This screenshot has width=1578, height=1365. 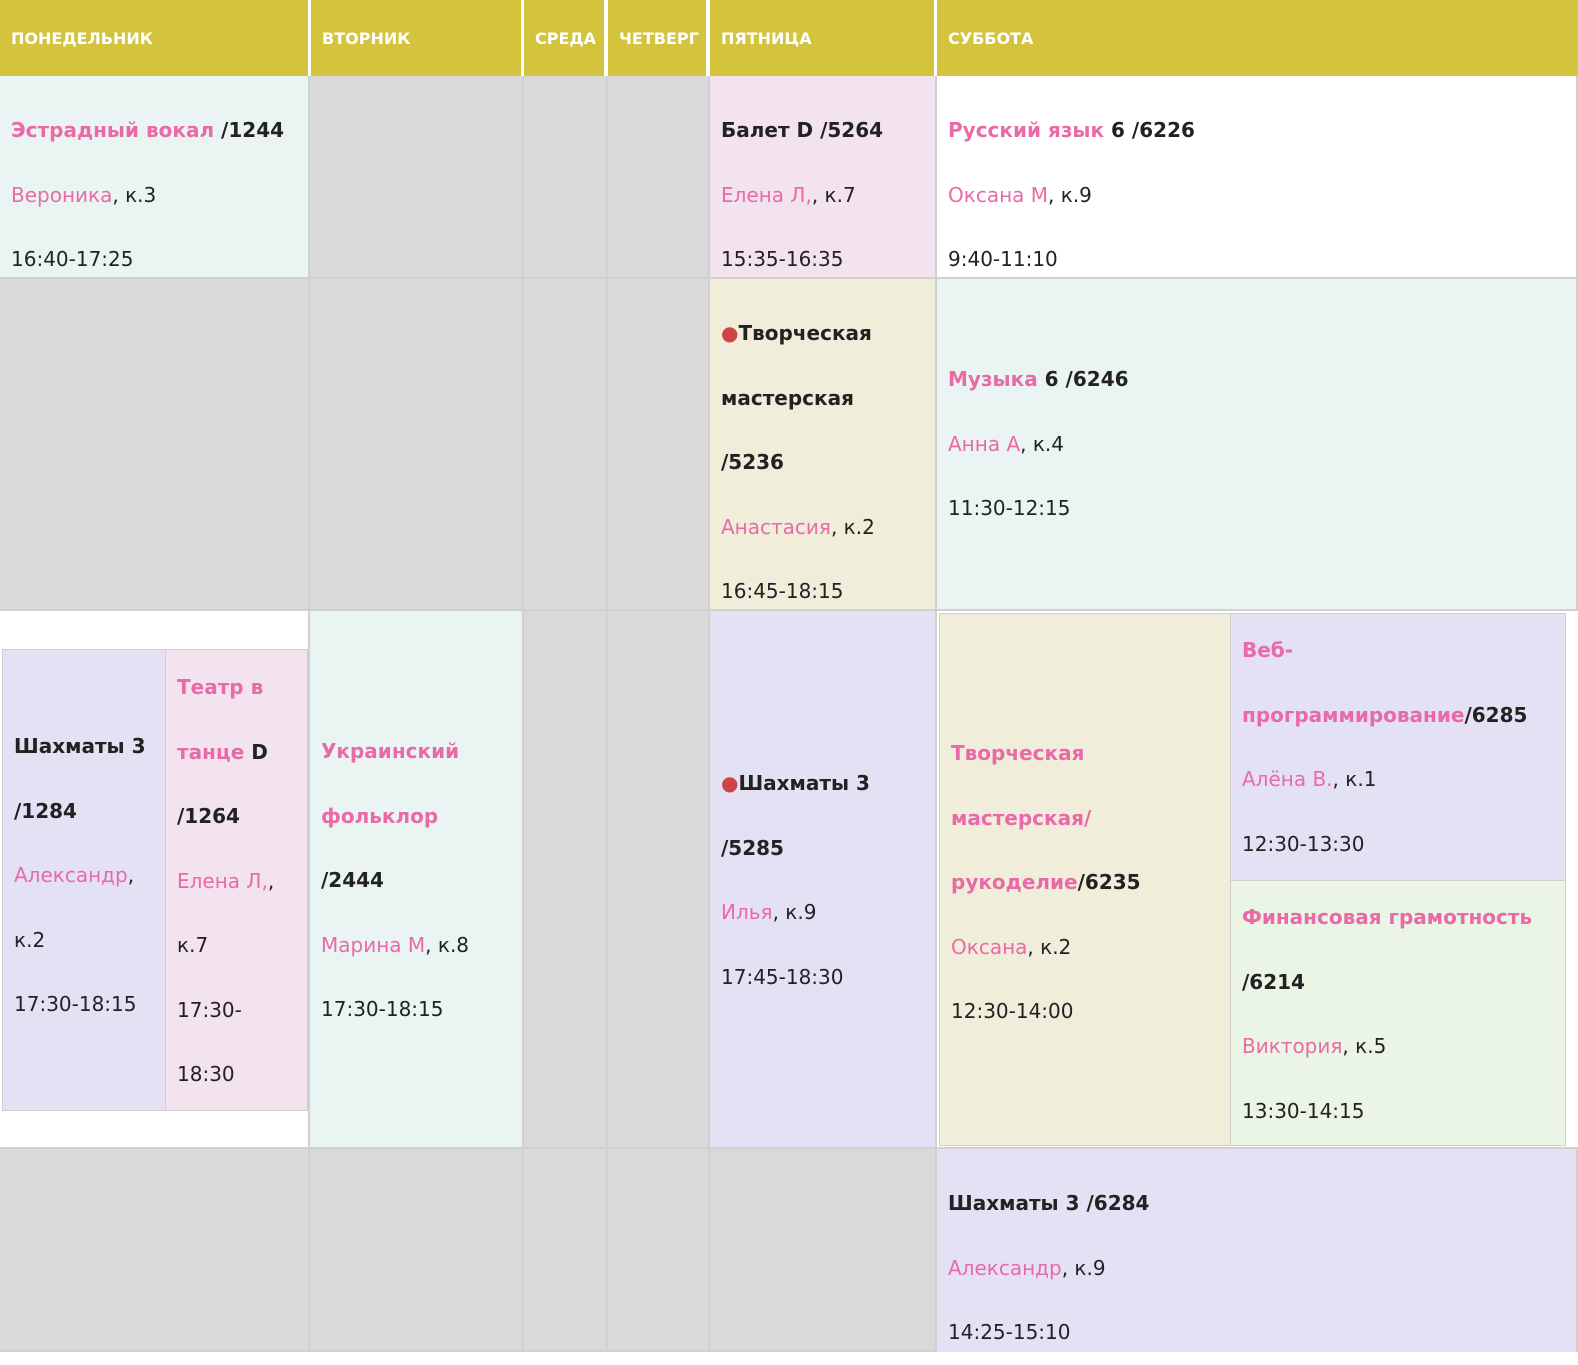 What do you see at coordinates (1385, 714) in the screenshot?
I see `lesson-title-line2: программирование/6285` at bounding box center [1385, 714].